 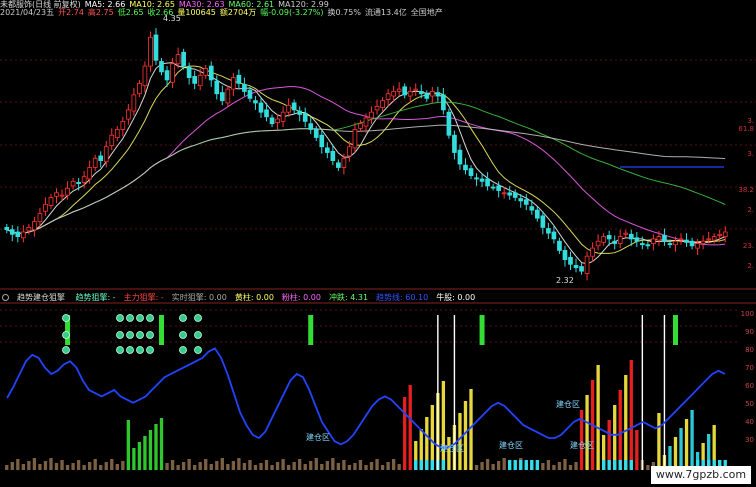 What do you see at coordinates (100, 12) in the screenshot?
I see `header.line2-item: 高2.75` at bounding box center [100, 12].